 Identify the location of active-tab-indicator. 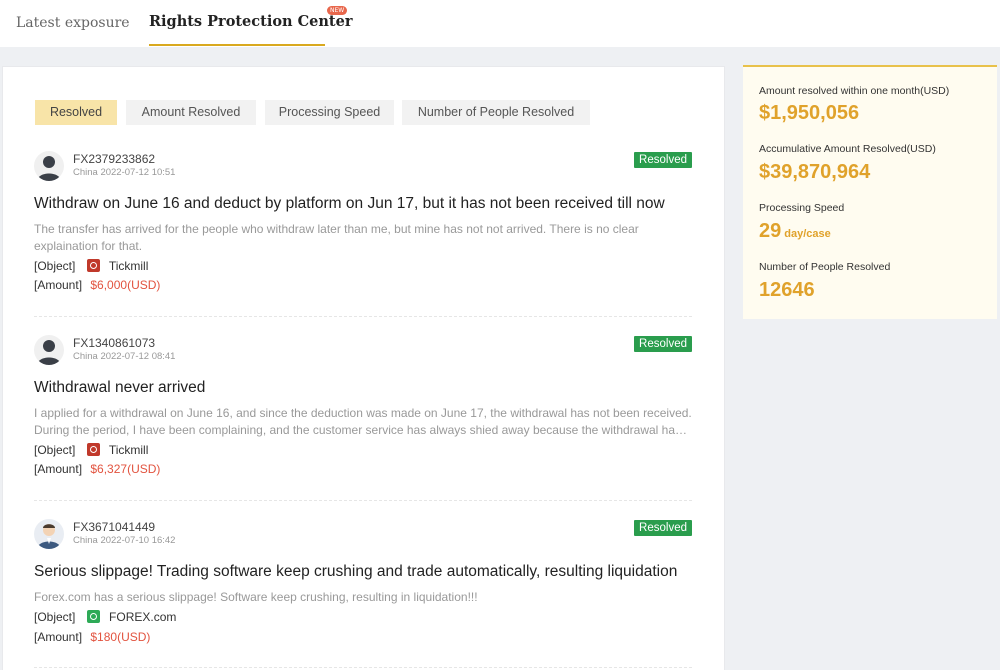
(237, 45).